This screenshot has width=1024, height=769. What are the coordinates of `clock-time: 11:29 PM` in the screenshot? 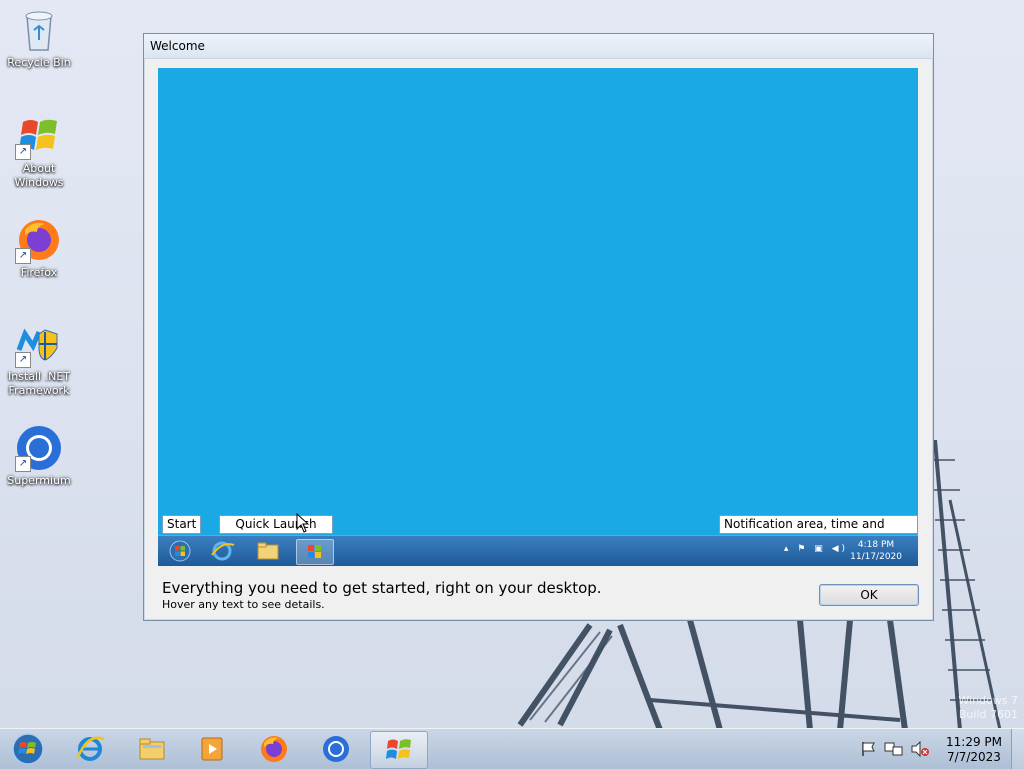 It's located at (974, 742).